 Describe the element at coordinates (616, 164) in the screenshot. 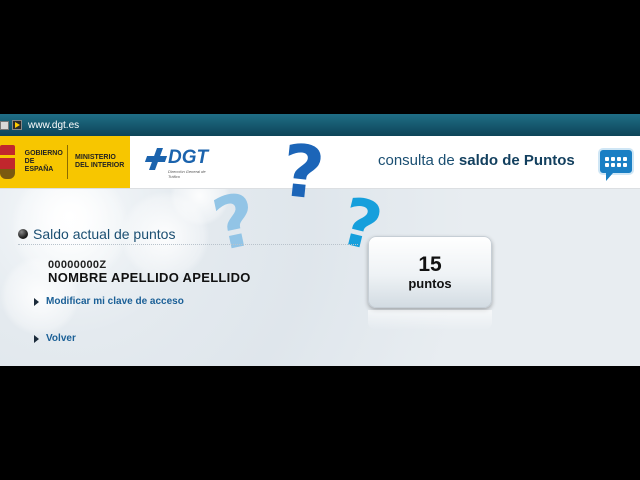

I see `chat-bubble-icon` at that location.